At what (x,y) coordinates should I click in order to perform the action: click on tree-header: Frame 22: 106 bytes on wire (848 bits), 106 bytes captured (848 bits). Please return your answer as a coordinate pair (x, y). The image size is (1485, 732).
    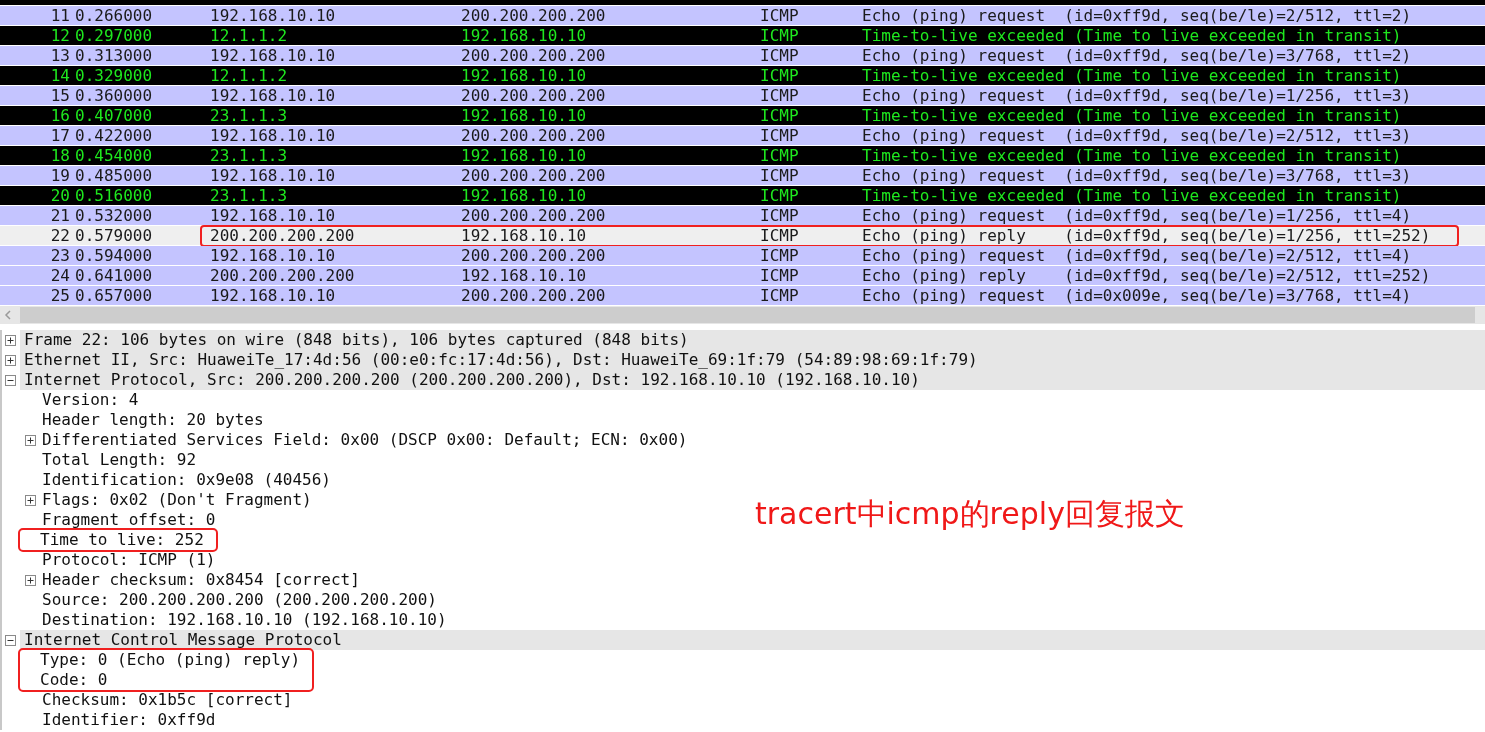
    Looking at the image, I should click on (752, 340).